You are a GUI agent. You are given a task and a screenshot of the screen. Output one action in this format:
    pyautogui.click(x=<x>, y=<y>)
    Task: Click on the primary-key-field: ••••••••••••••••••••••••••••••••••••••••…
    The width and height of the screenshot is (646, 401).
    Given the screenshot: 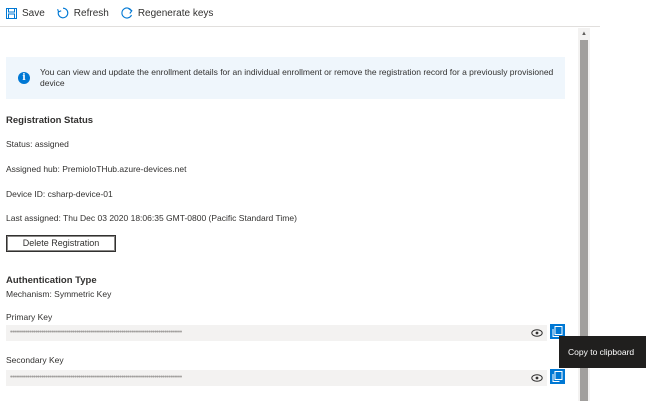 What is the action you would take?
    pyautogui.click(x=276, y=333)
    